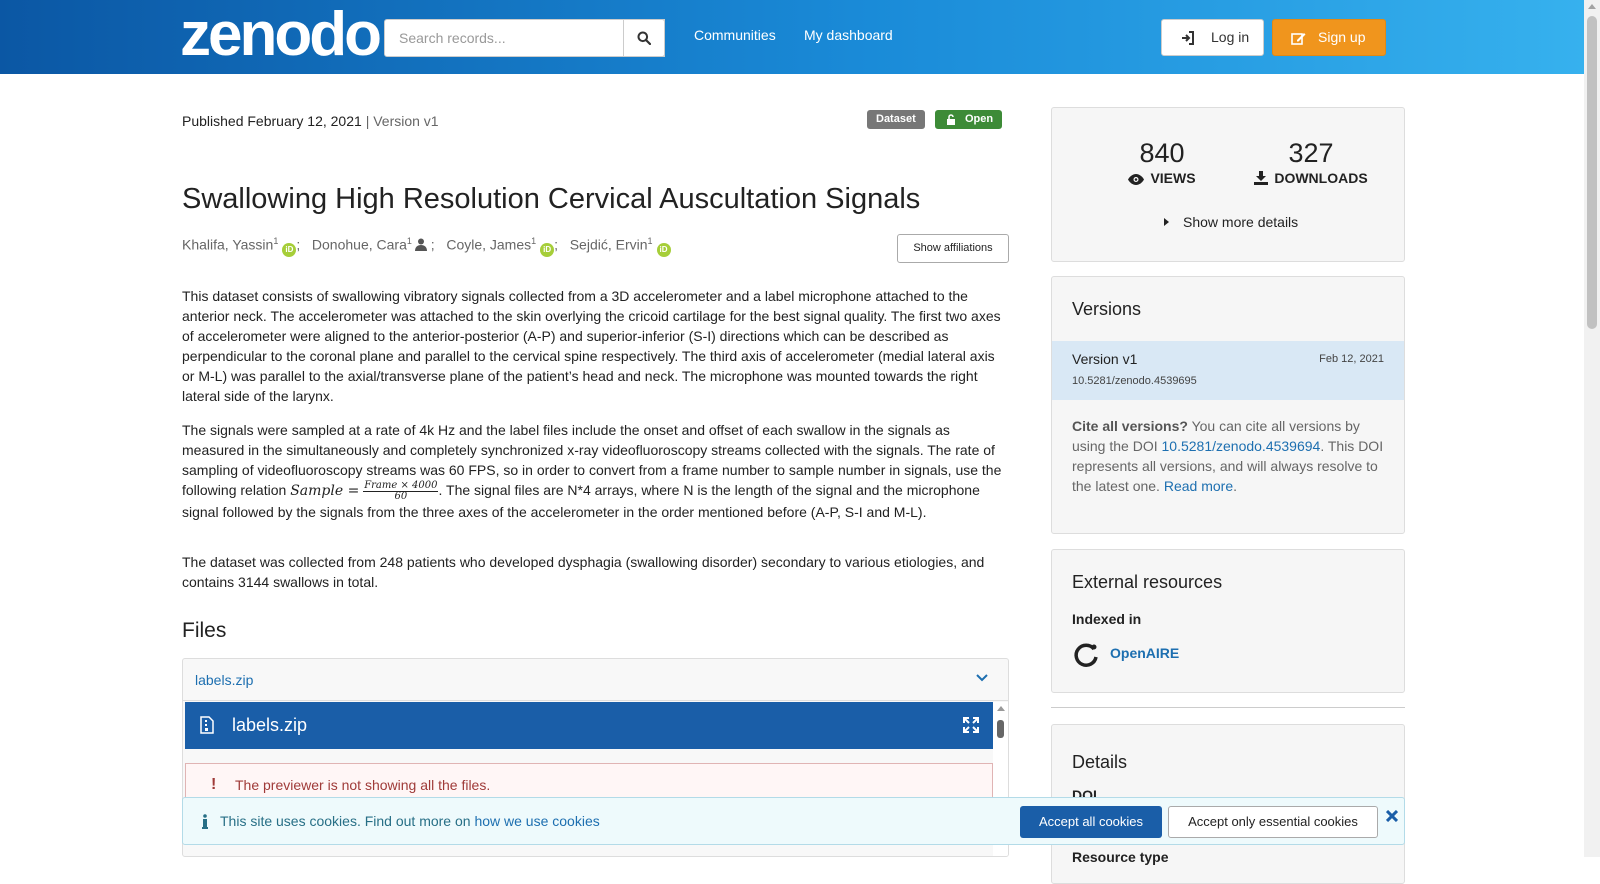  Describe the element at coordinates (1188, 38) in the screenshot. I see `sign-in-icon` at that location.